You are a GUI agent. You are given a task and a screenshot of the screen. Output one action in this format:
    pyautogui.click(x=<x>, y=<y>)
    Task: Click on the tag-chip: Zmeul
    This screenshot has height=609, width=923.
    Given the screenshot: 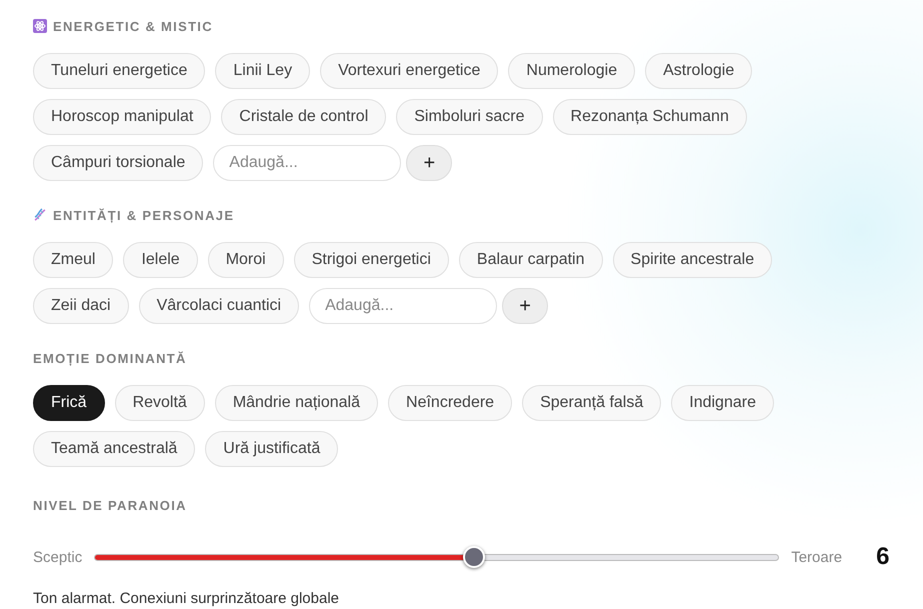 What is the action you would take?
    pyautogui.click(x=73, y=260)
    